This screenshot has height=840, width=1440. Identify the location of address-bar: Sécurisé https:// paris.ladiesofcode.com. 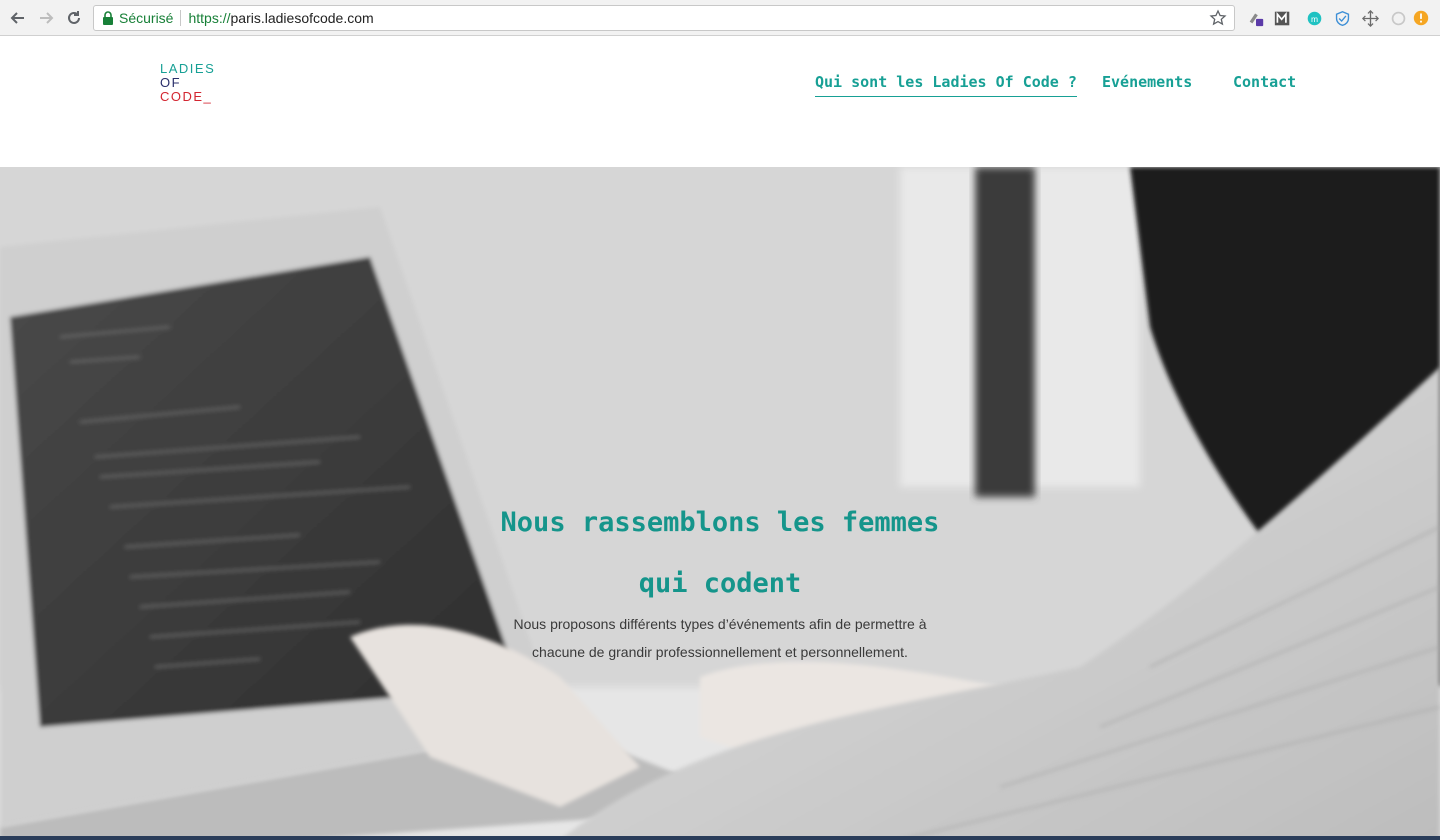
(664, 18).